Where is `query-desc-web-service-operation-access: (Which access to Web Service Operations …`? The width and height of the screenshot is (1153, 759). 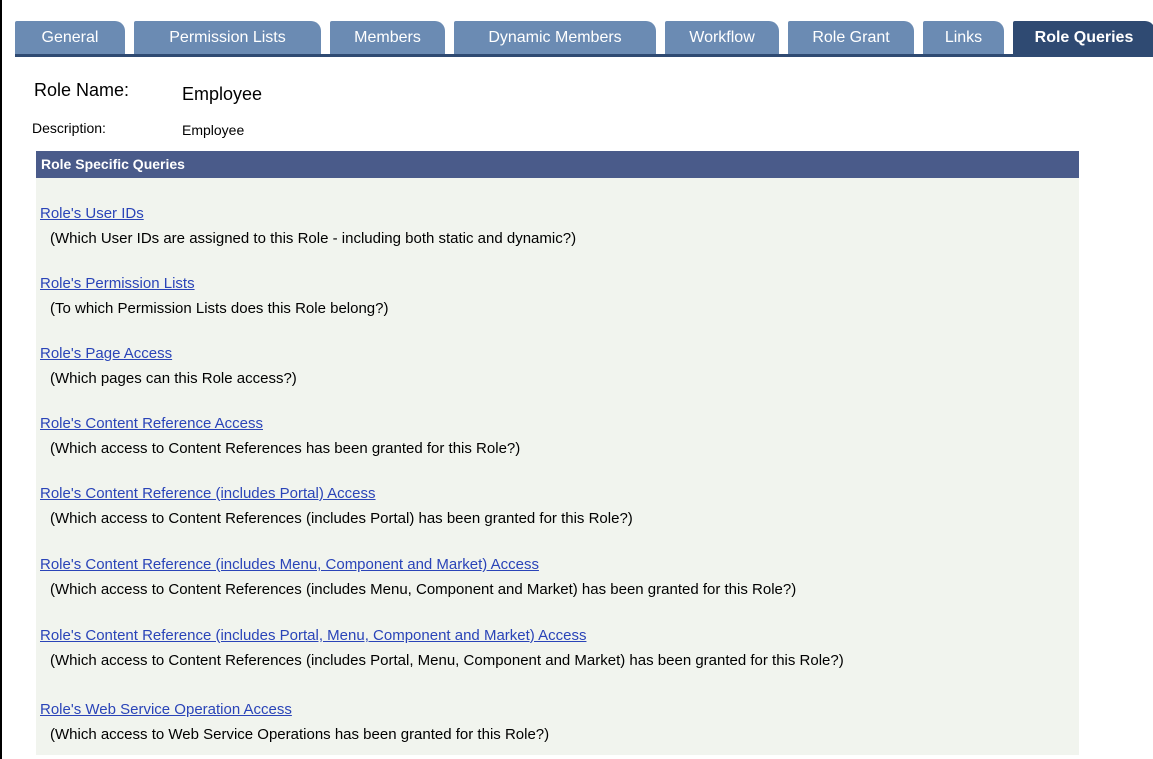
query-desc-web-service-operation-access: (Which access to Web Service Operations … is located at coordinates (300, 734).